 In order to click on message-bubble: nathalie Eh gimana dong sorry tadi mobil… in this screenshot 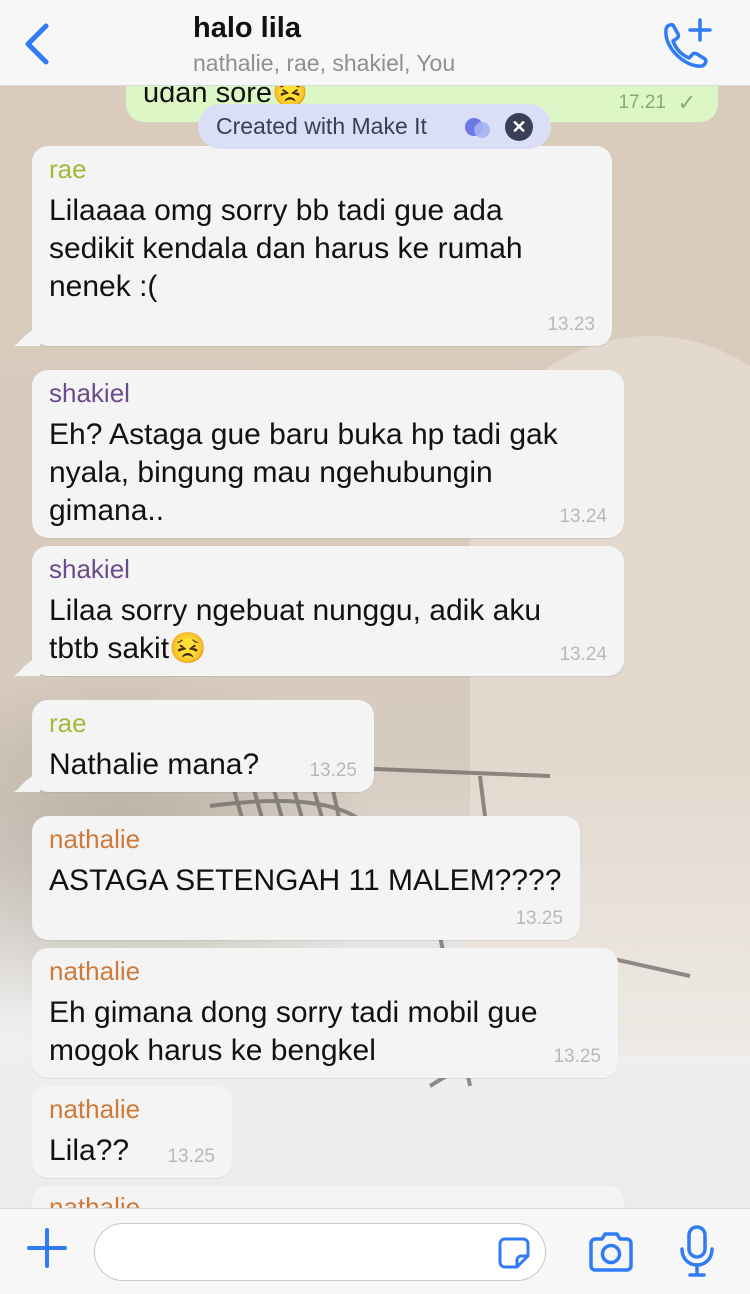, I will do `click(325, 1013)`.